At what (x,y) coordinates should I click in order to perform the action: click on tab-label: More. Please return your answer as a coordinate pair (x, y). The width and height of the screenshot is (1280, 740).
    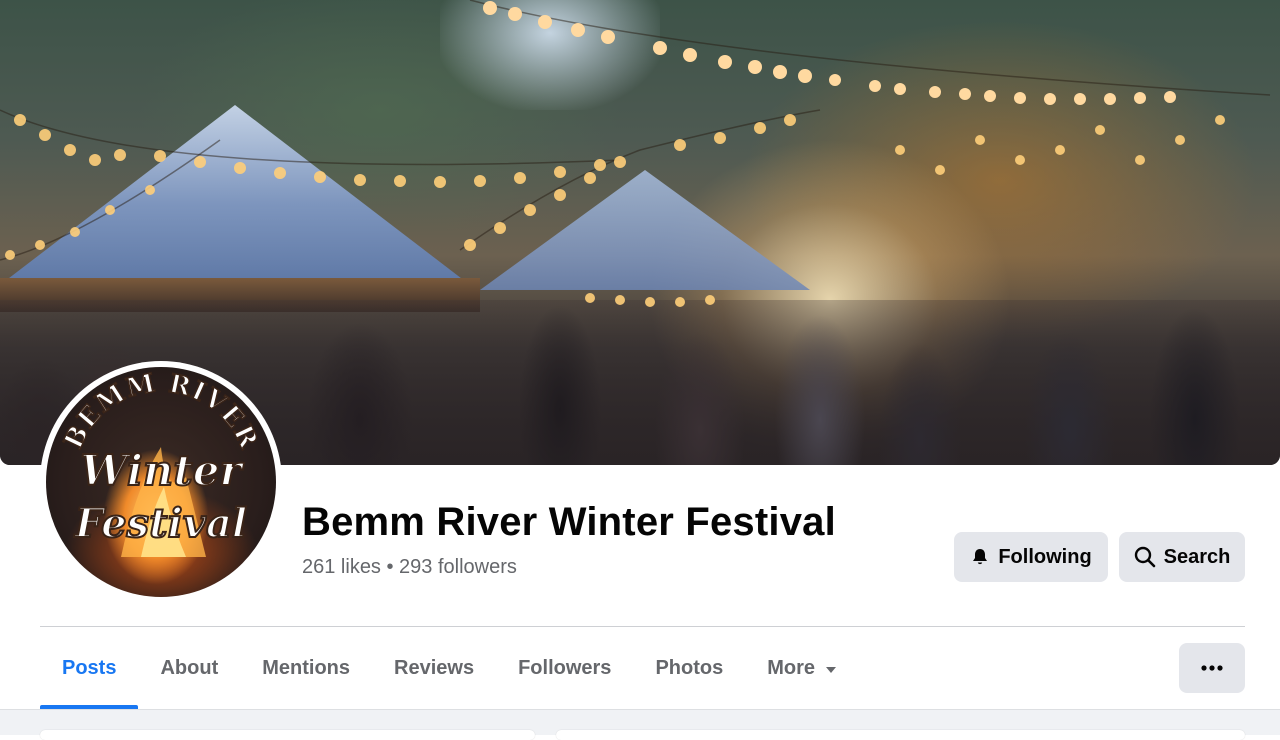
    Looking at the image, I should click on (791, 667).